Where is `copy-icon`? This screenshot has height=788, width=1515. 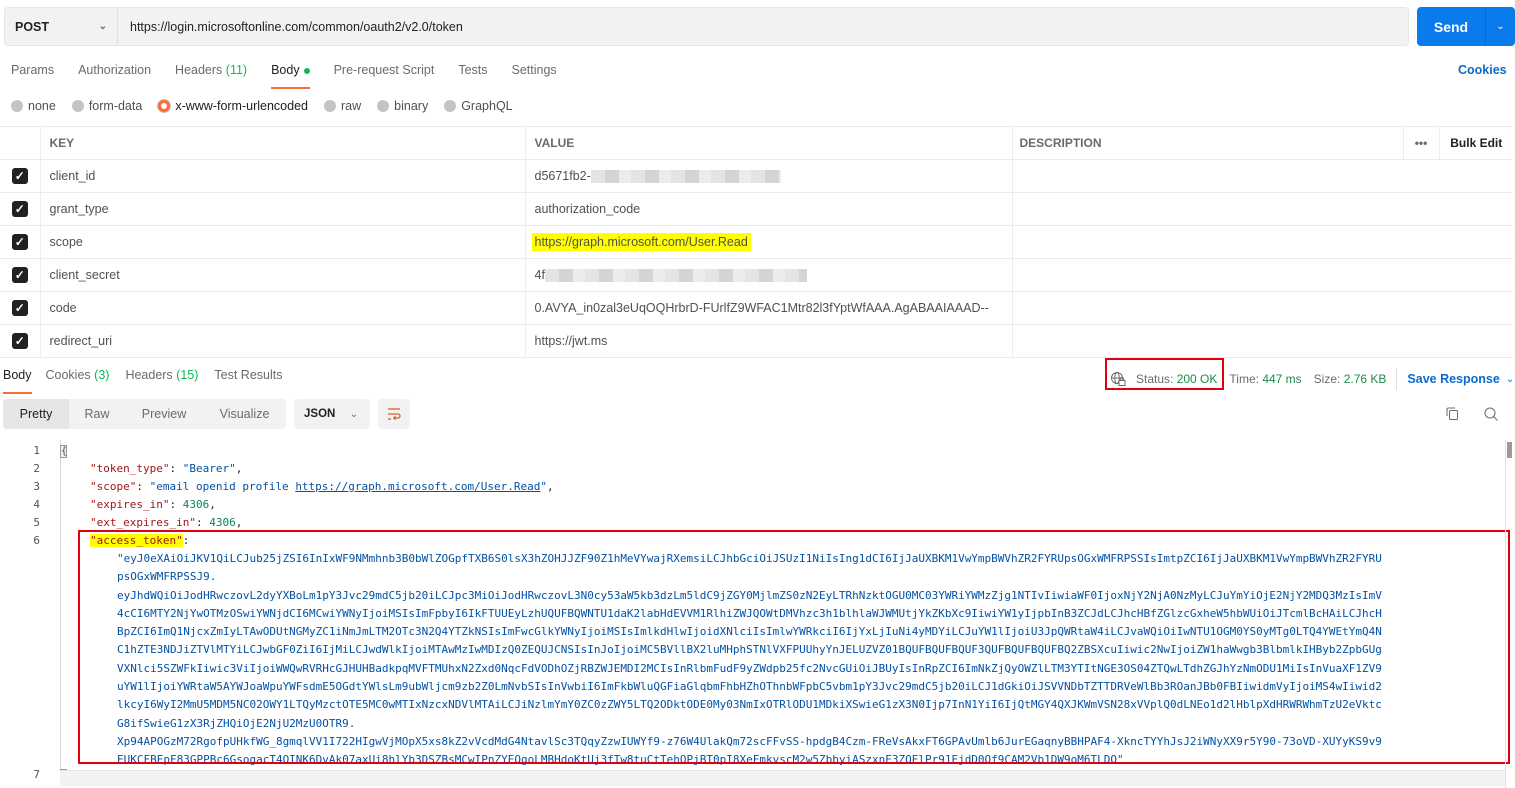
copy-icon is located at coordinates (1452, 414).